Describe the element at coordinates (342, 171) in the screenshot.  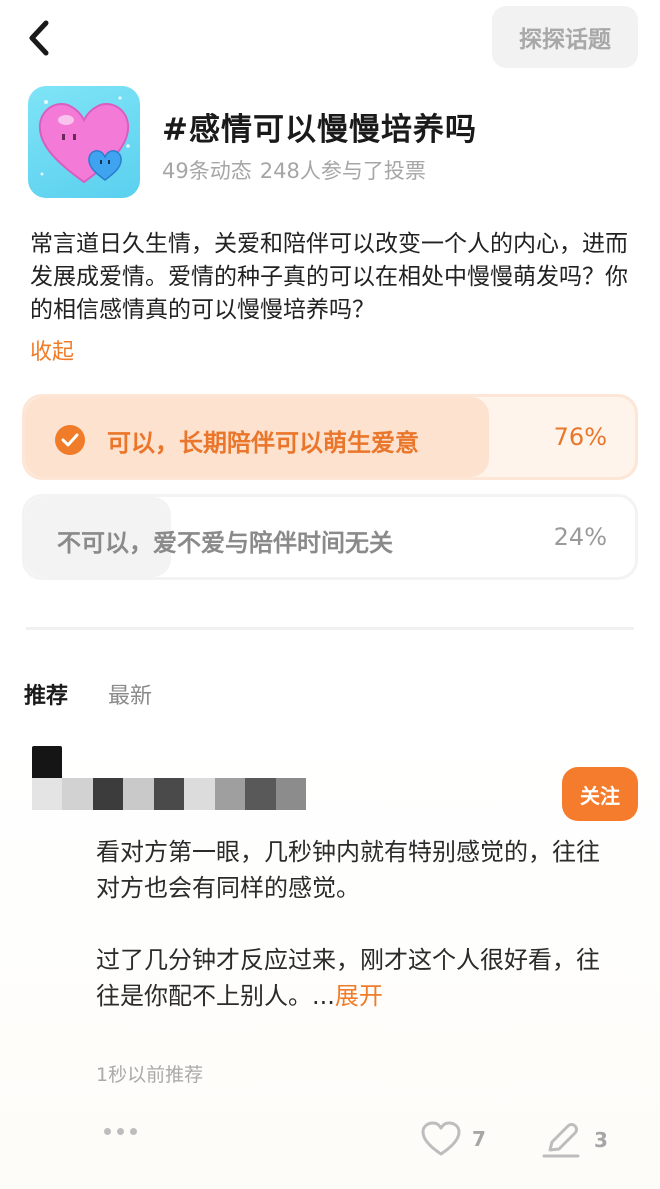
I see `voters-count: 248人参与了投票` at that location.